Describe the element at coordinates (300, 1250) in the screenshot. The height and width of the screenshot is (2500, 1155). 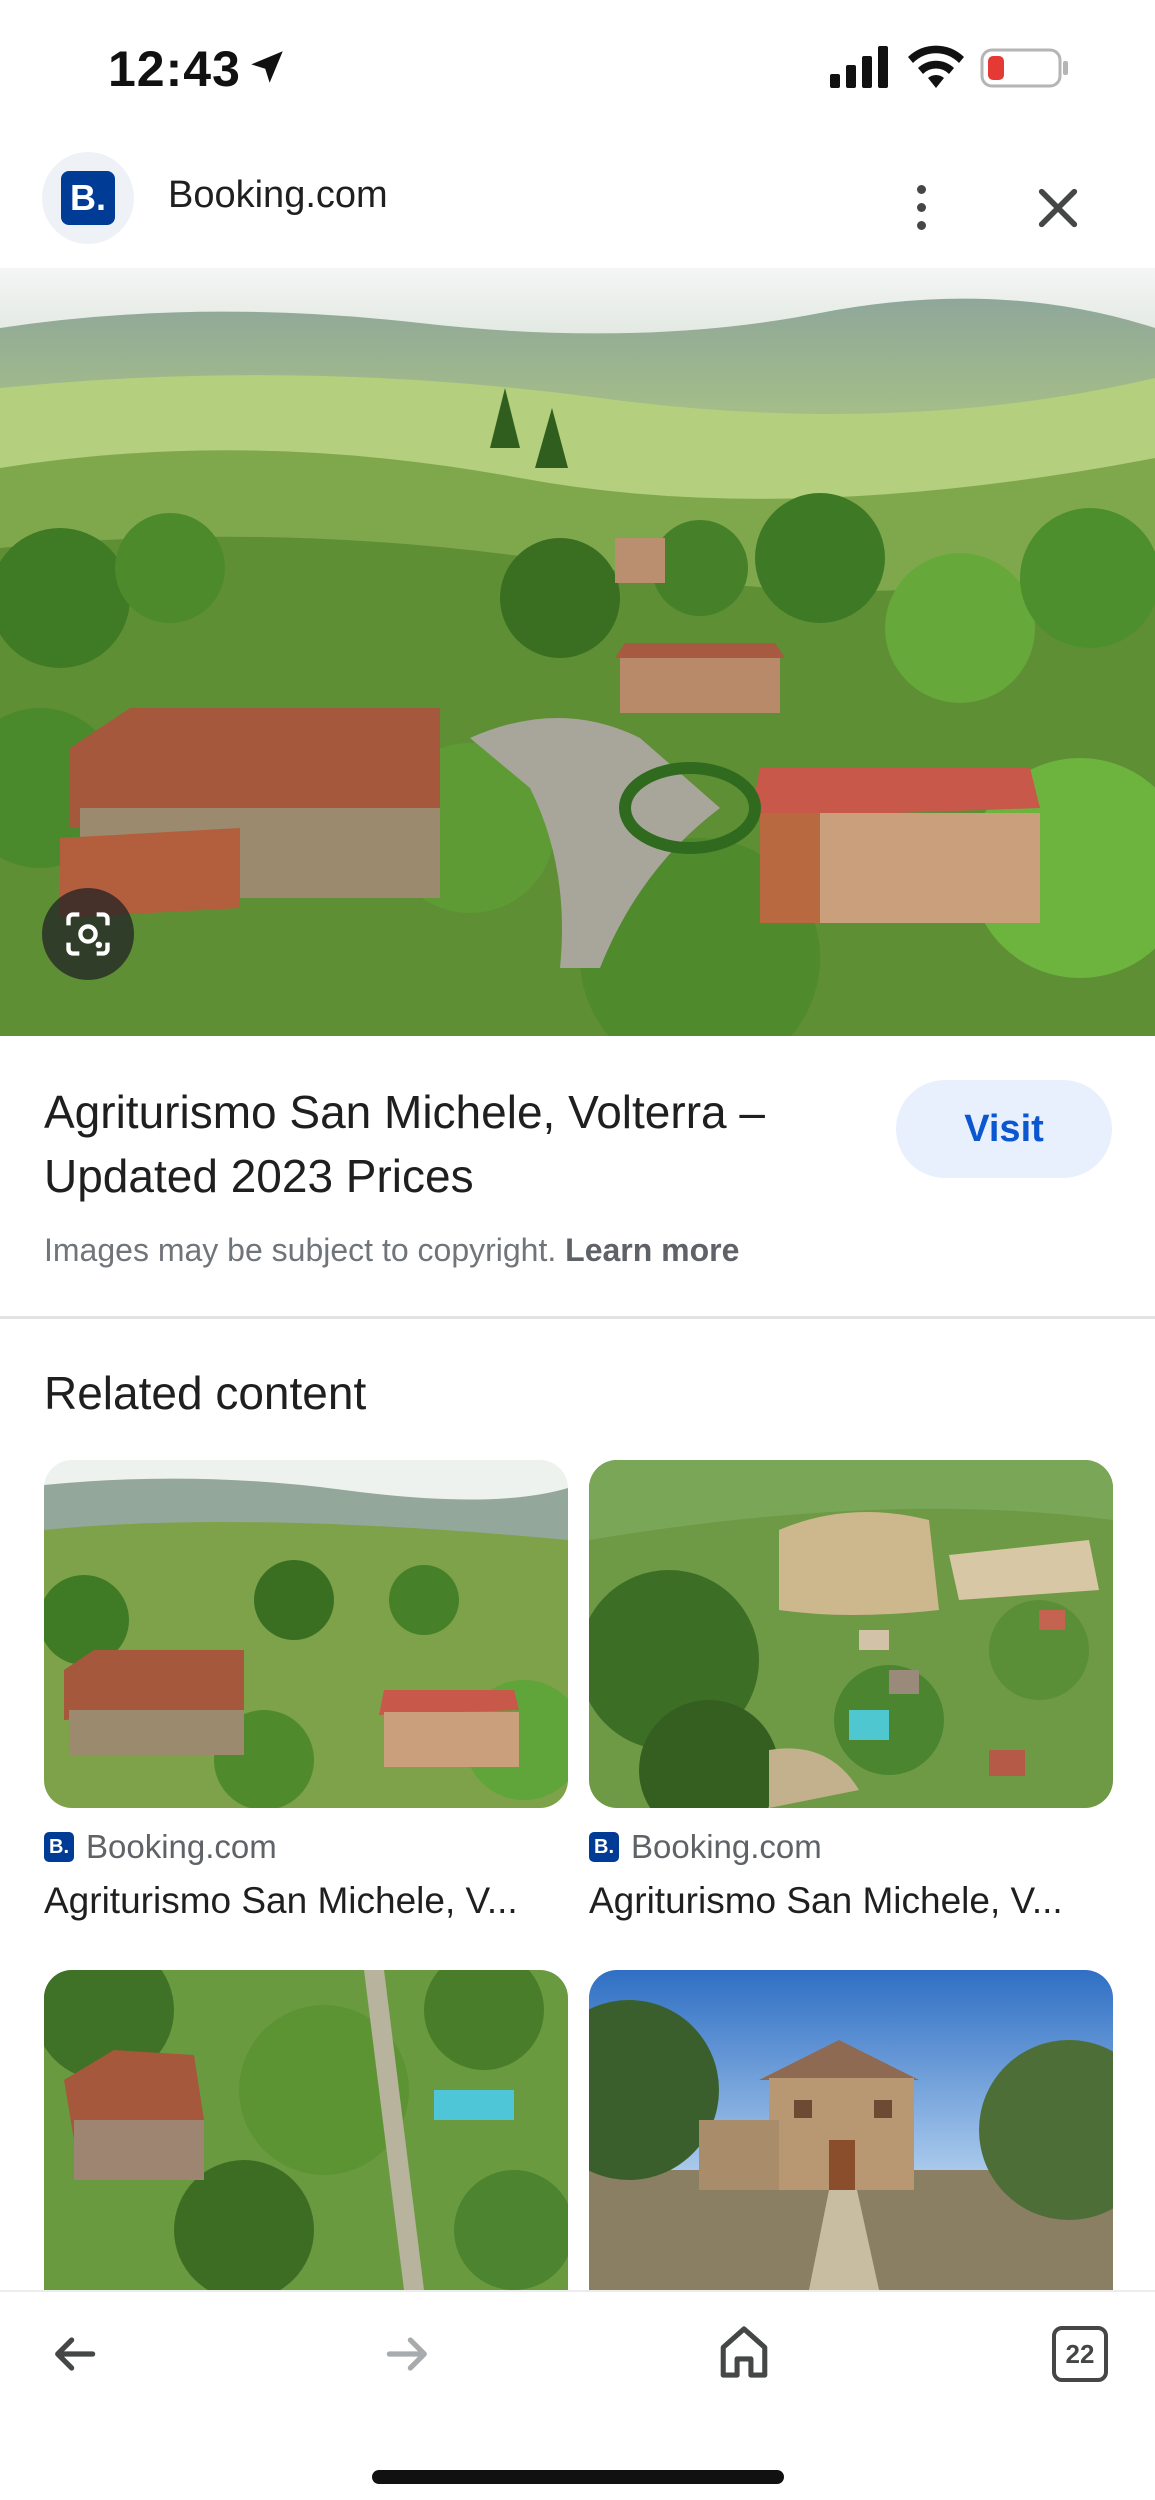
I see `copyright-text: Images may be subject to copyright.` at that location.